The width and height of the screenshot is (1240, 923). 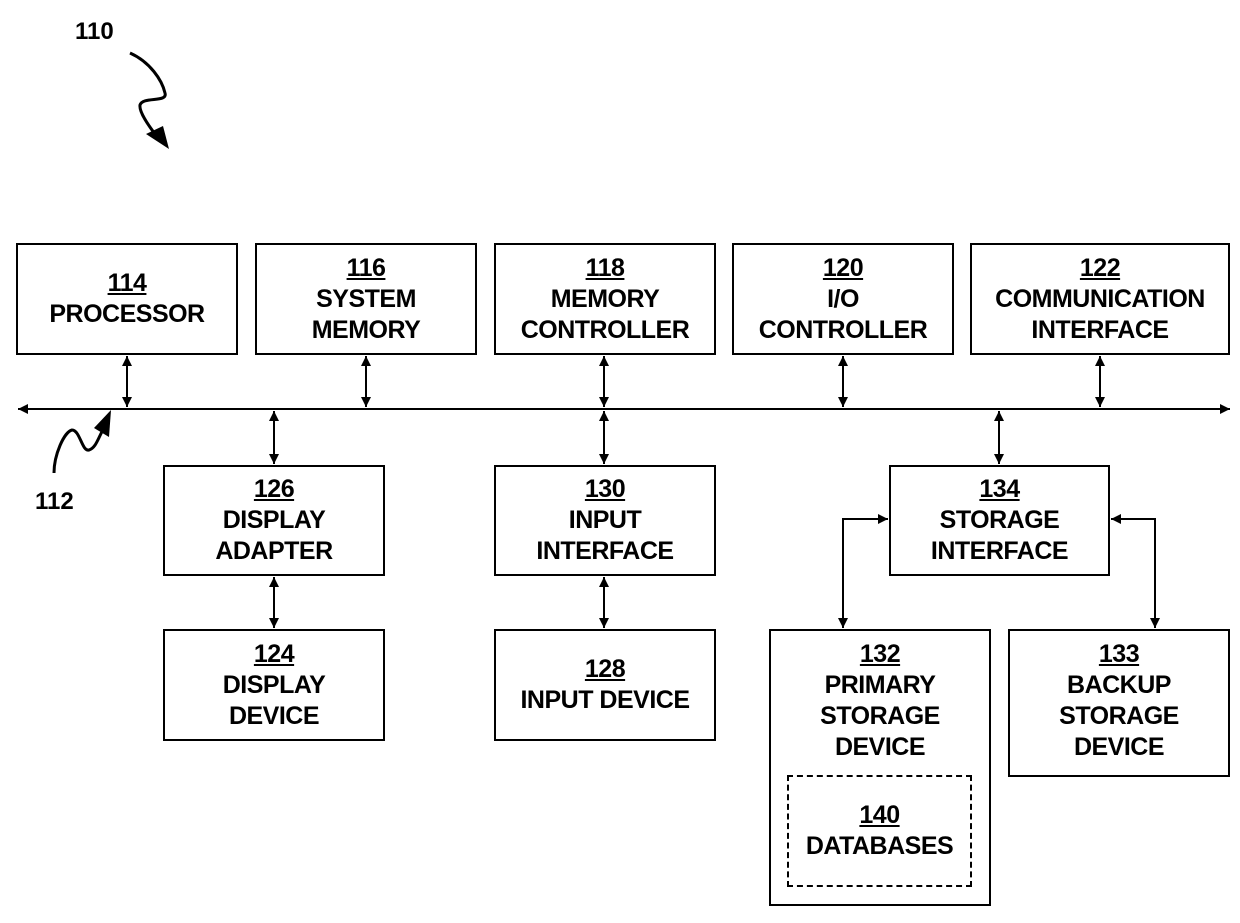 I want to click on backup-storage-label: BACKUP STORAGE DEVICE, so click(x=1119, y=716).